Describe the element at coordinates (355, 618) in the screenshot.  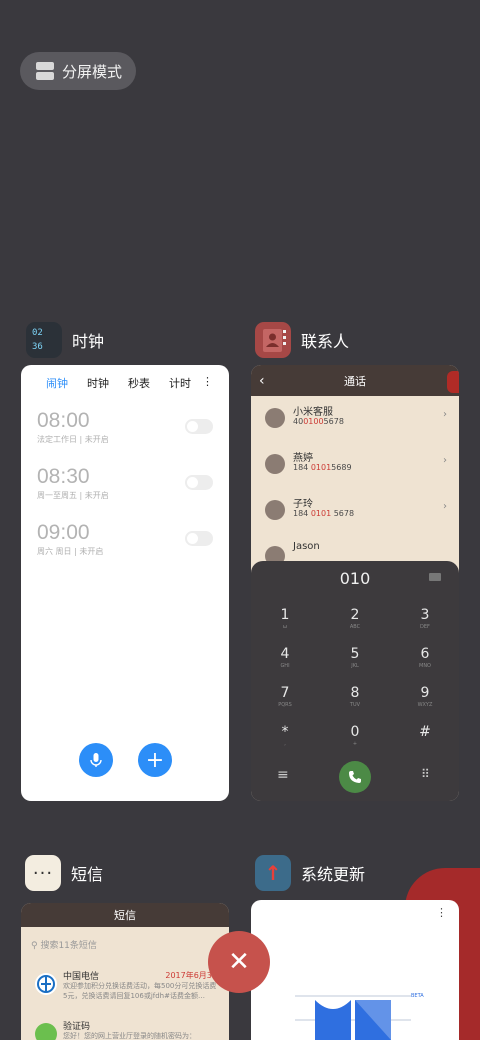
I see `dial-key: 2 ABC` at that location.